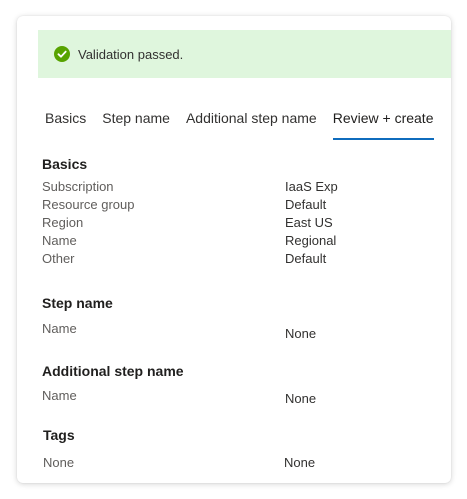  I want to click on region-value: East US, so click(309, 222).